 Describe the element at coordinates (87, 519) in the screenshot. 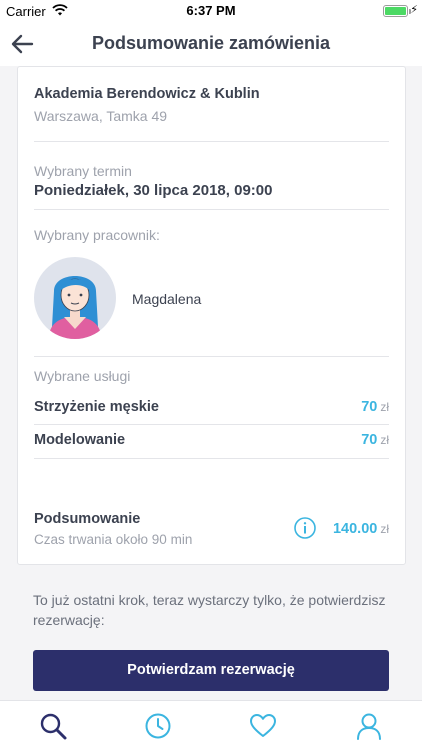

I see `summary-title: Podsumowanie` at that location.